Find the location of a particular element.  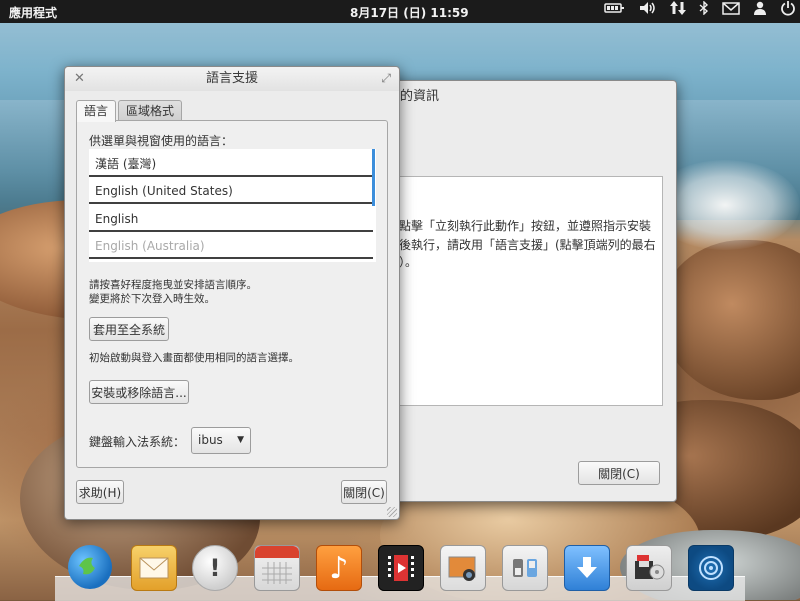

browser-icon is located at coordinates (90, 567).